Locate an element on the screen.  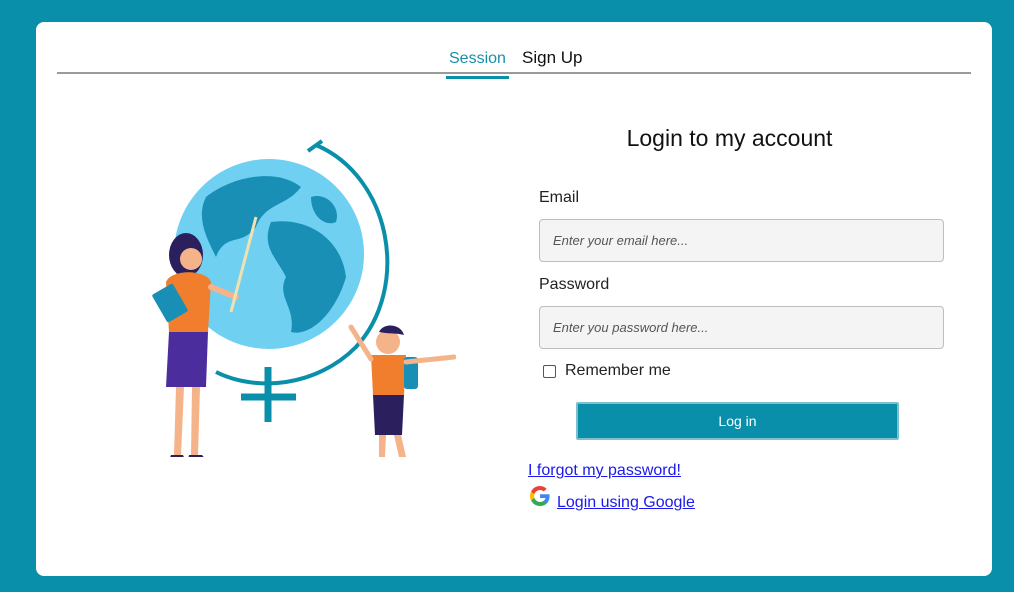
google-logo-icon is located at coordinates (540, 498).